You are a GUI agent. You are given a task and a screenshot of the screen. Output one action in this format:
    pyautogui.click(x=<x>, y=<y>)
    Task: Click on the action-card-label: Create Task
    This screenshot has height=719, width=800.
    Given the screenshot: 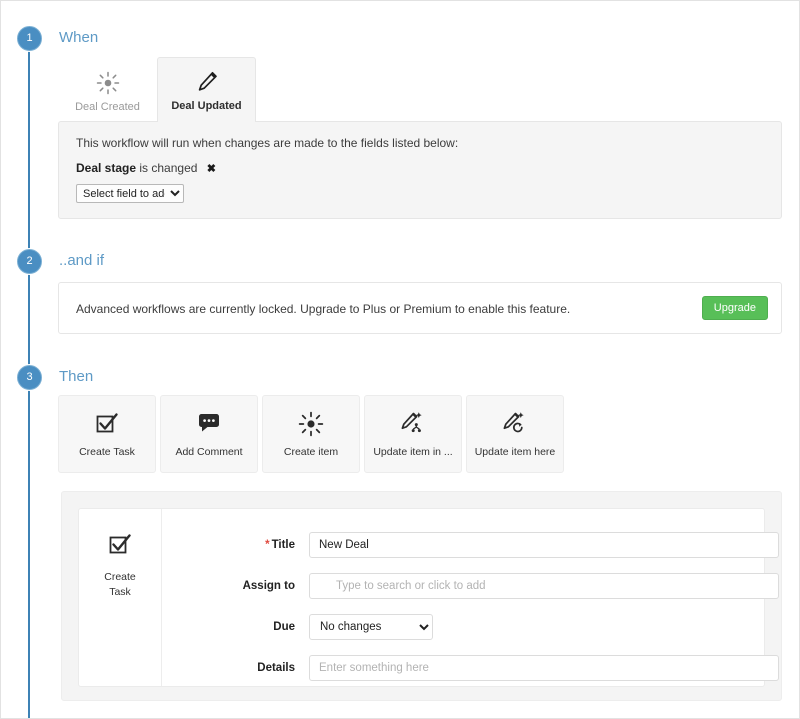 What is the action you would take?
    pyautogui.click(x=107, y=452)
    